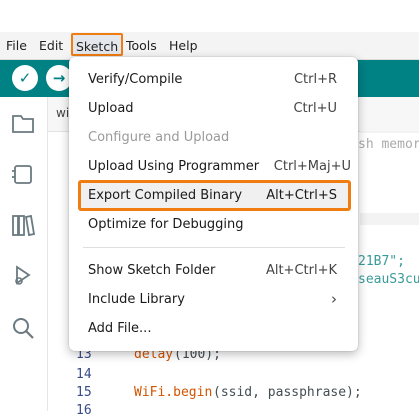  I want to click on shortcut: Ctrl+Maj+U, so click(312, 166).